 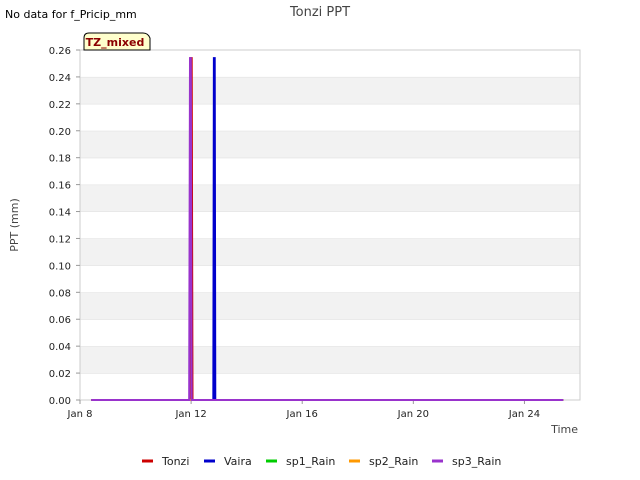 I want to click on y-tick-label: 0.02, so click(x=60, y=374).